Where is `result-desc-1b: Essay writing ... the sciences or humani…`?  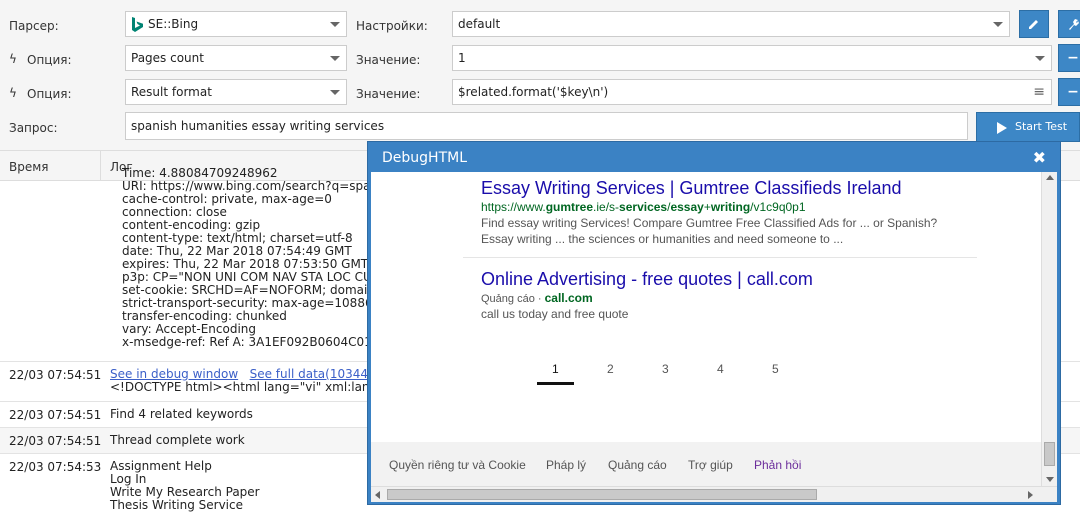 result-desc-1b: Essay writing ... the sciences or humani… is located at coordinates (662, 239).